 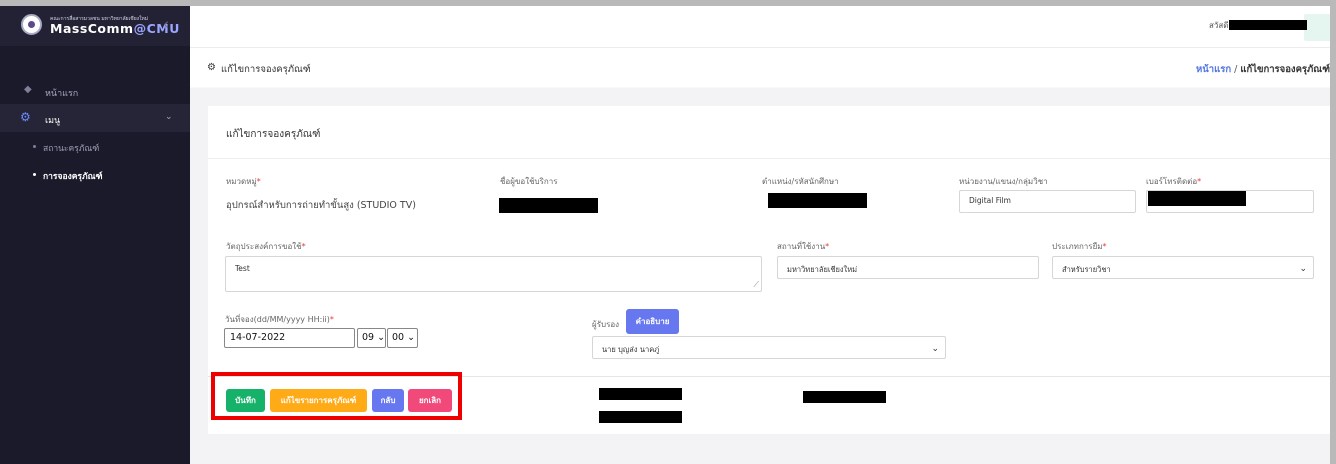 What do you see at coordinates (769, 347) in the screenshot?
I see `receiver-select: นาย บุญส่ง นาคภู่ ⌄` at bounding box center [769, 347].